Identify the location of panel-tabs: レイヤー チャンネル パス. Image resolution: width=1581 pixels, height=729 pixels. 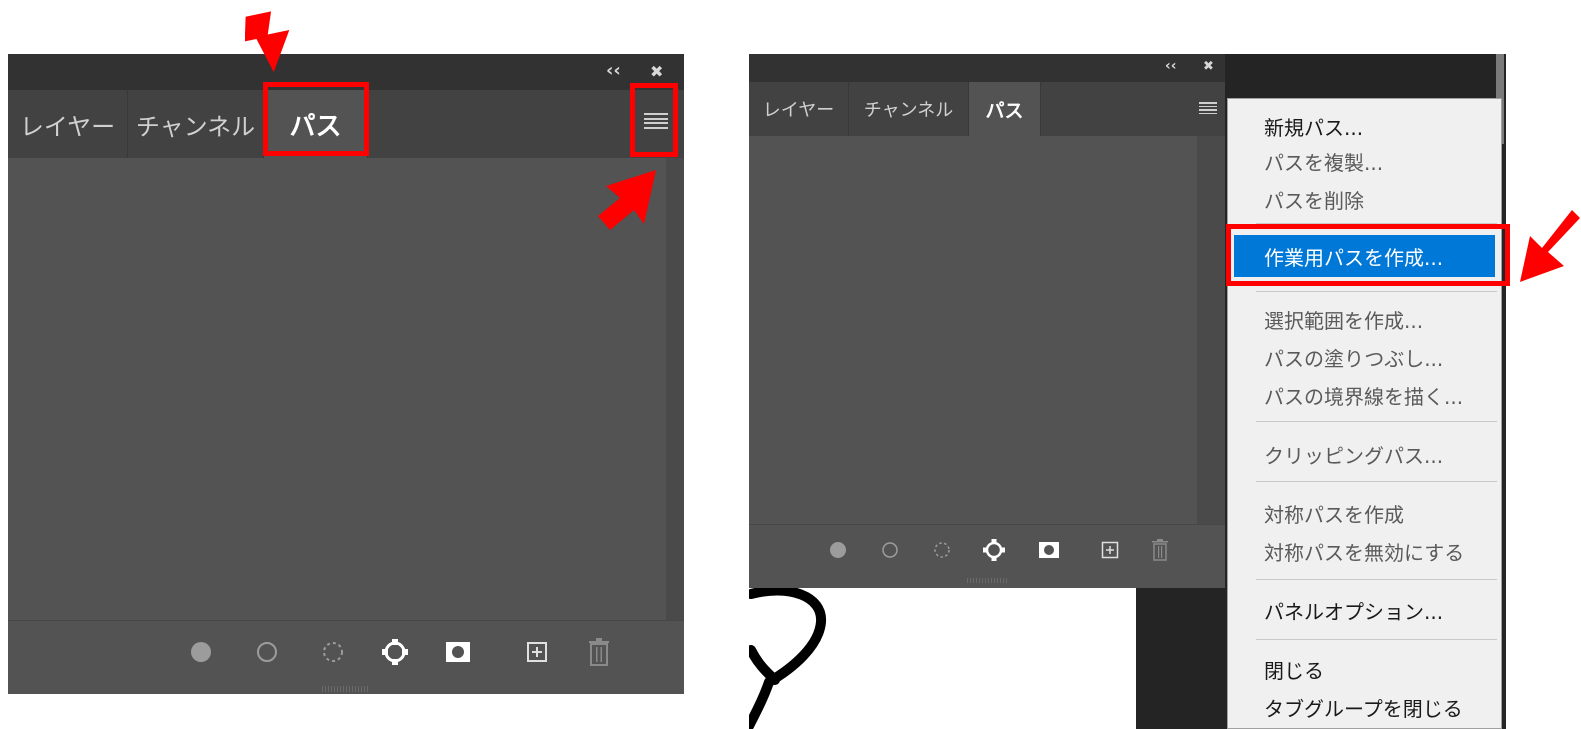
(987, 109).